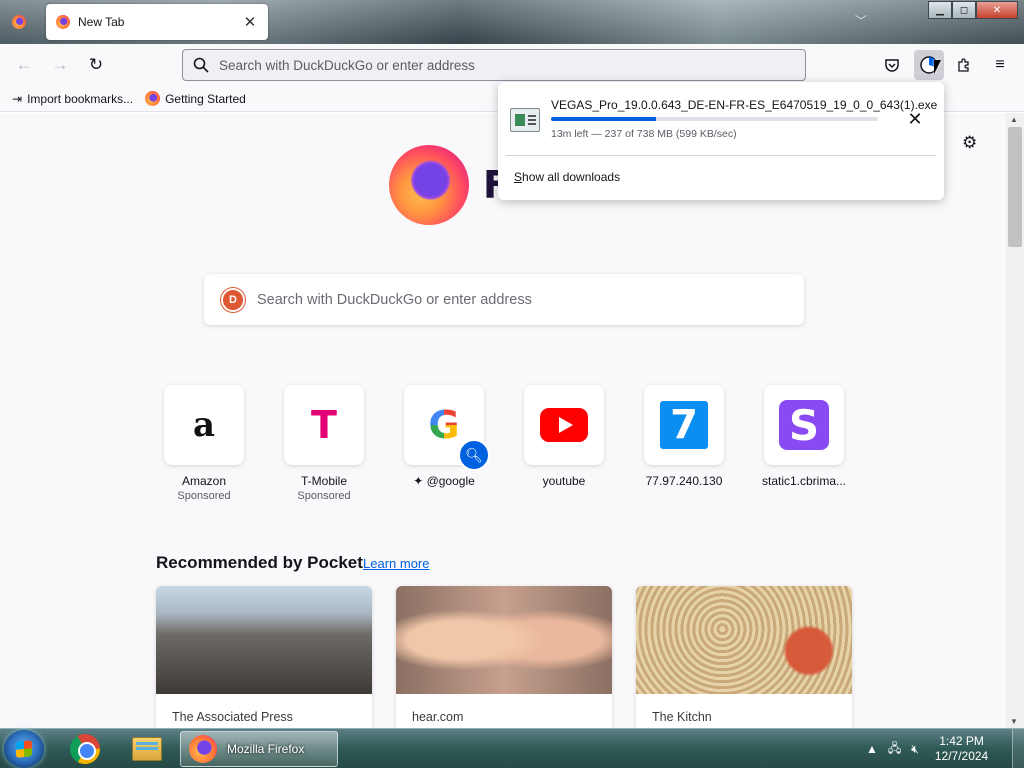 This screenshot has width=1024, height=768. Describe the element at coordinates (60, 65) in the screenshot. I see `forward-button: →` at that location.